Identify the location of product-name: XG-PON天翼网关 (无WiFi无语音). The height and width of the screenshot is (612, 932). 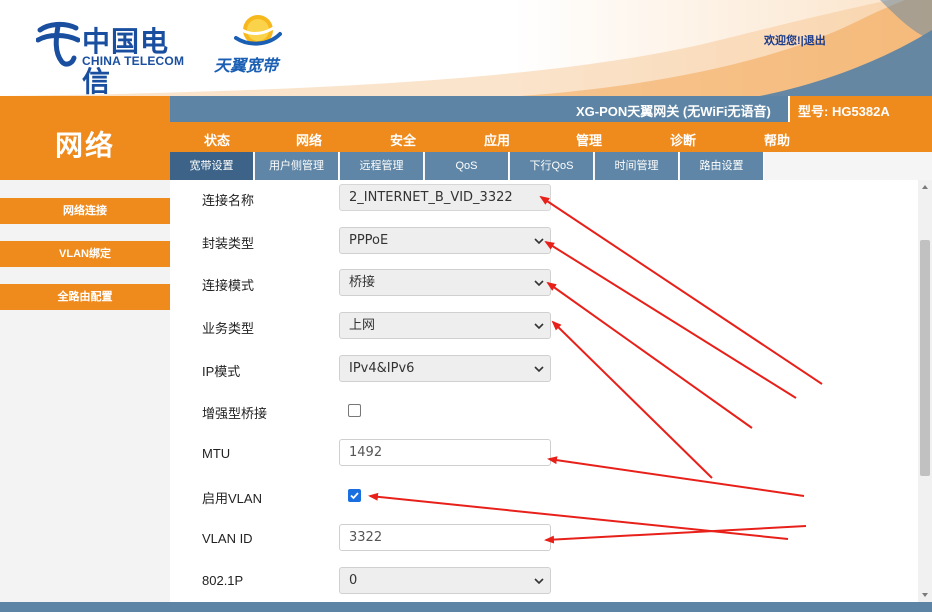
(673, 111).